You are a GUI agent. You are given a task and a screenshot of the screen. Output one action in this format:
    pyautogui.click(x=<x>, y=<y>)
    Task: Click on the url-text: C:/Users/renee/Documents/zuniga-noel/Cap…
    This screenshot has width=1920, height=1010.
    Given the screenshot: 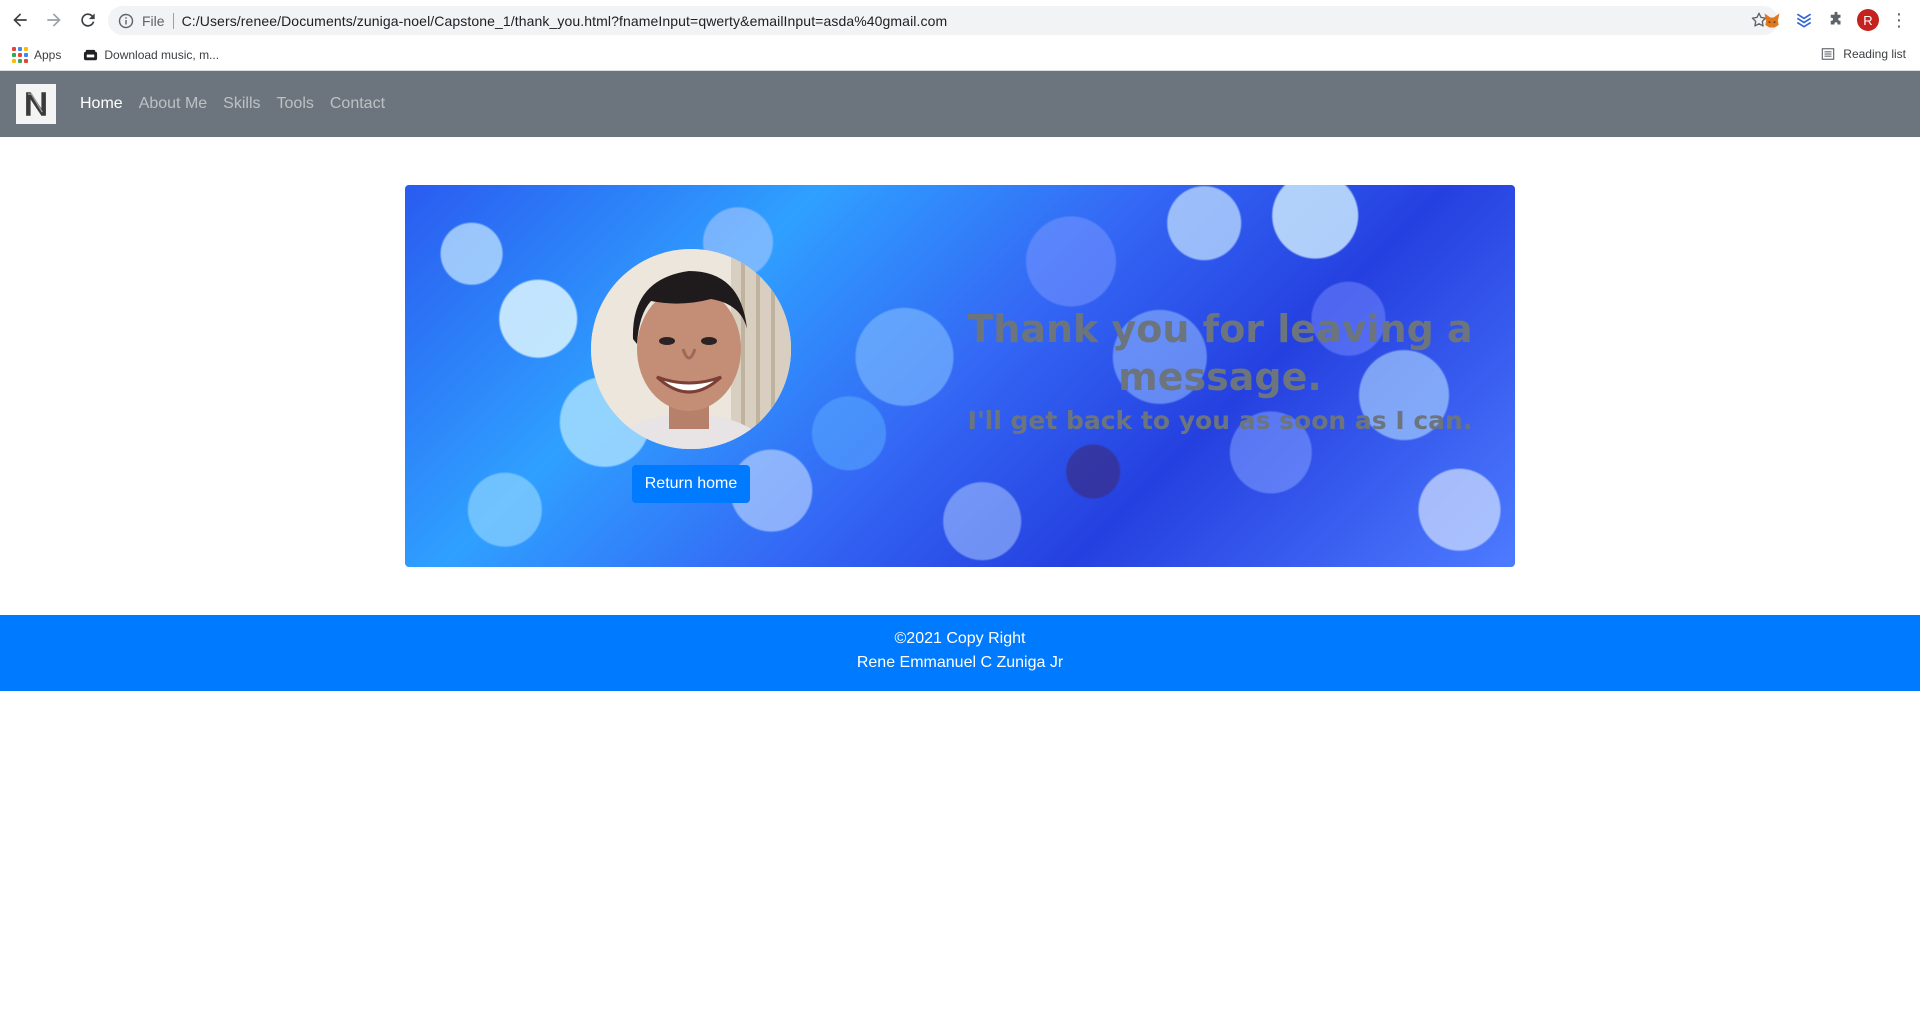 What is the action you would take?
    pyautogui.click(x=565, y=21)
    